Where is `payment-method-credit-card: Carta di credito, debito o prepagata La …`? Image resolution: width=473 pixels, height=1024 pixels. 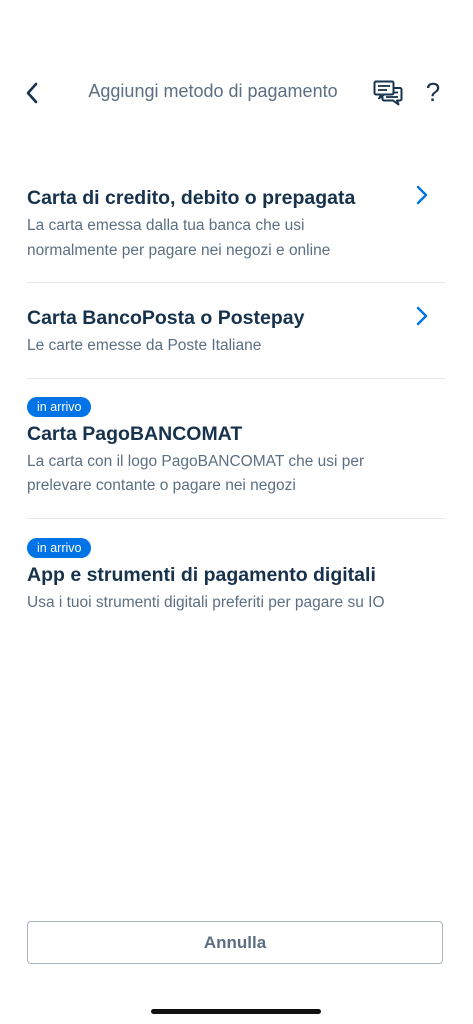 payment-method-credit-card: Carta di credito, debito o prepagata La … is located at coordinates (236, 222).